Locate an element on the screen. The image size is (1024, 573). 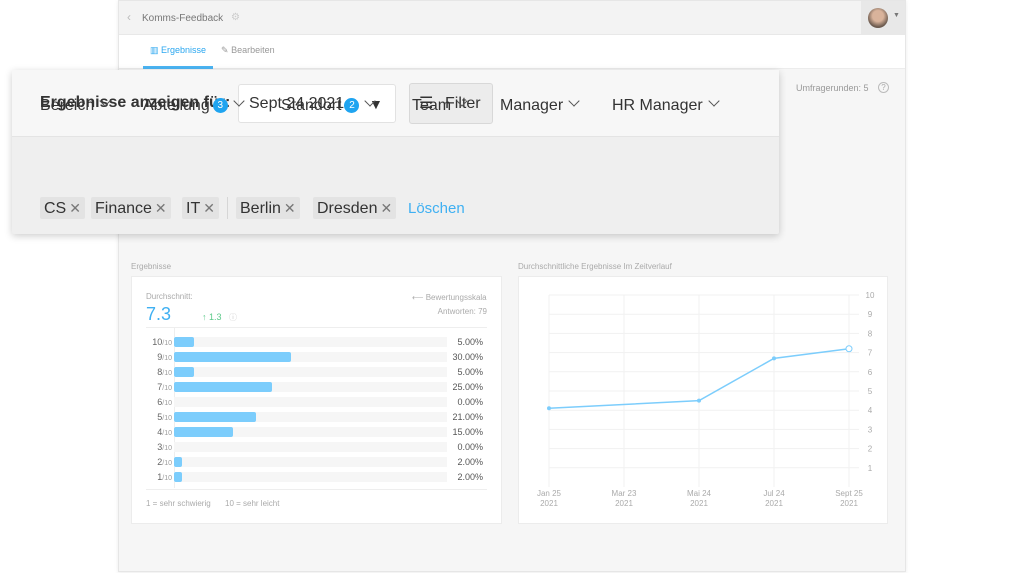
y-tick-label: 5 is located at coordinates (870, 391).